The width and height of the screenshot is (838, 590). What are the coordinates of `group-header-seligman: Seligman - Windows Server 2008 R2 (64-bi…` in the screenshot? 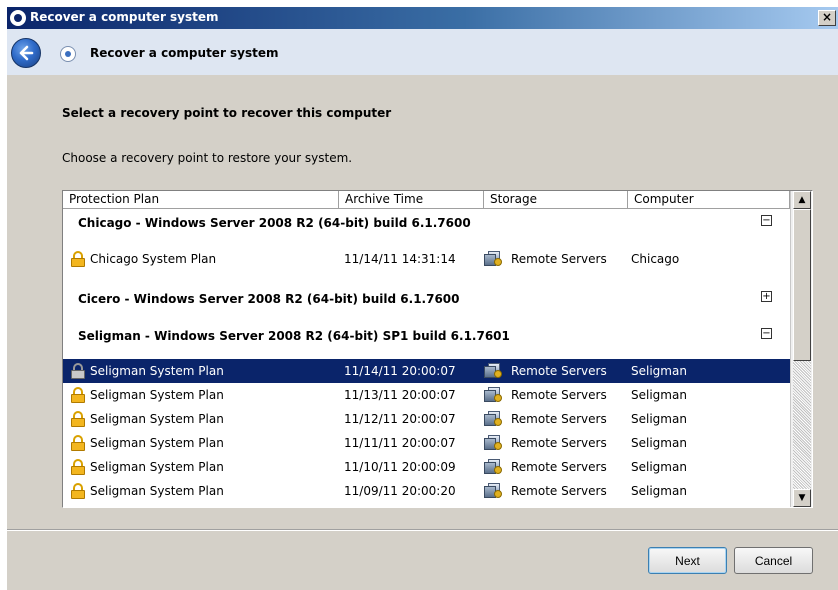 It's located at (426, 335).